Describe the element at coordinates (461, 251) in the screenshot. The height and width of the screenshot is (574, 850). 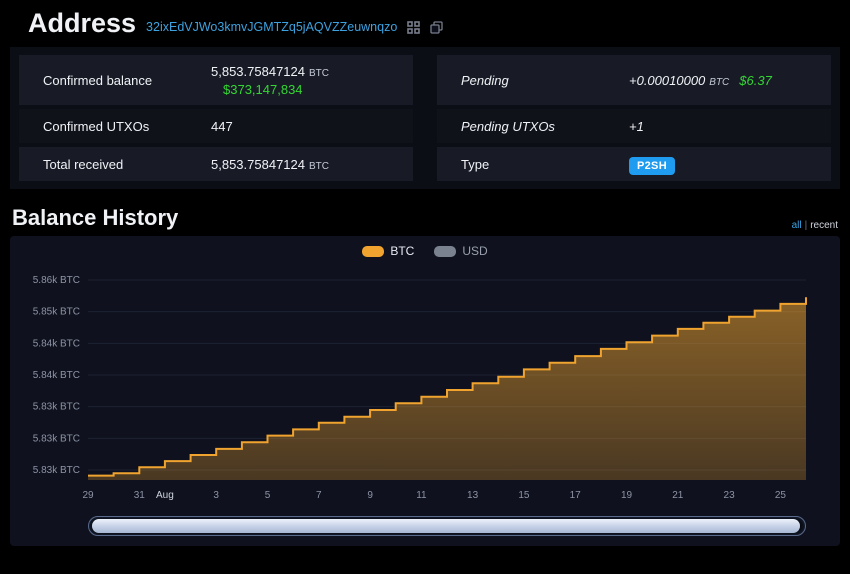
I see `legend-item-usd: USD` at that location.